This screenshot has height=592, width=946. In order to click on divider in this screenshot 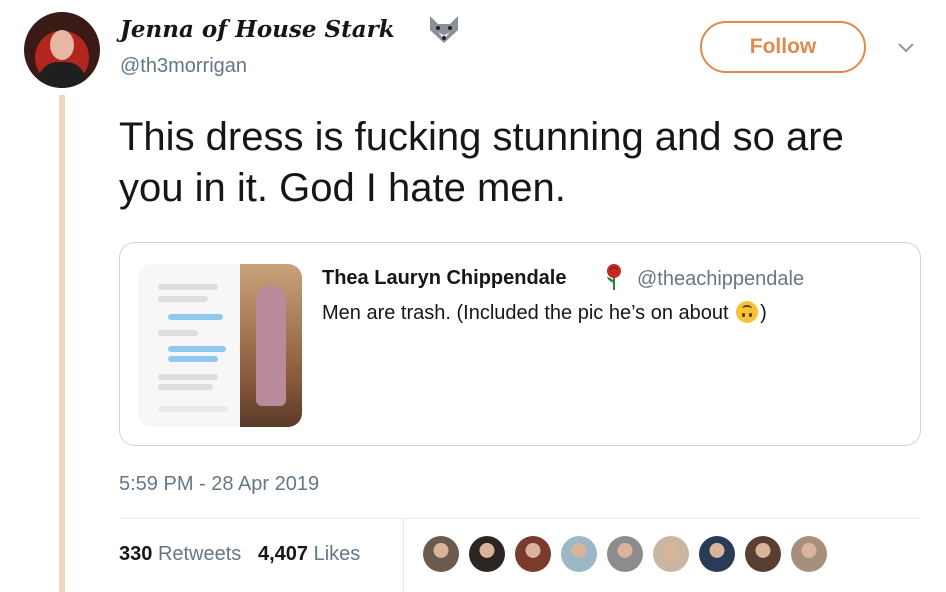, I will do `click(520, 518)`.